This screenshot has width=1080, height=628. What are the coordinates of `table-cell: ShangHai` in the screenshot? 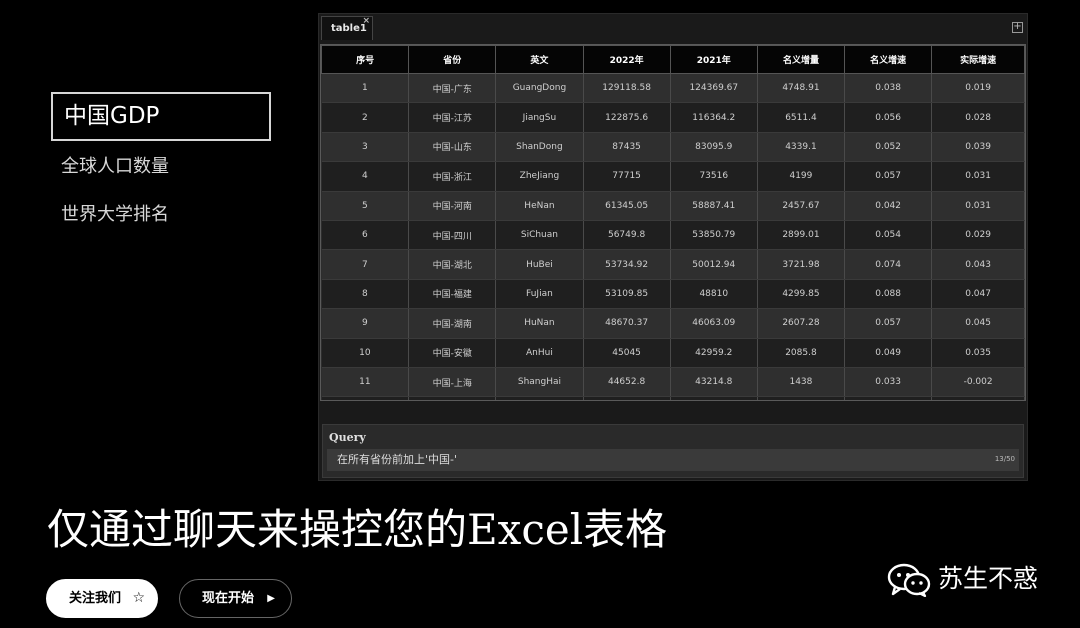 It's located at (539, 382).